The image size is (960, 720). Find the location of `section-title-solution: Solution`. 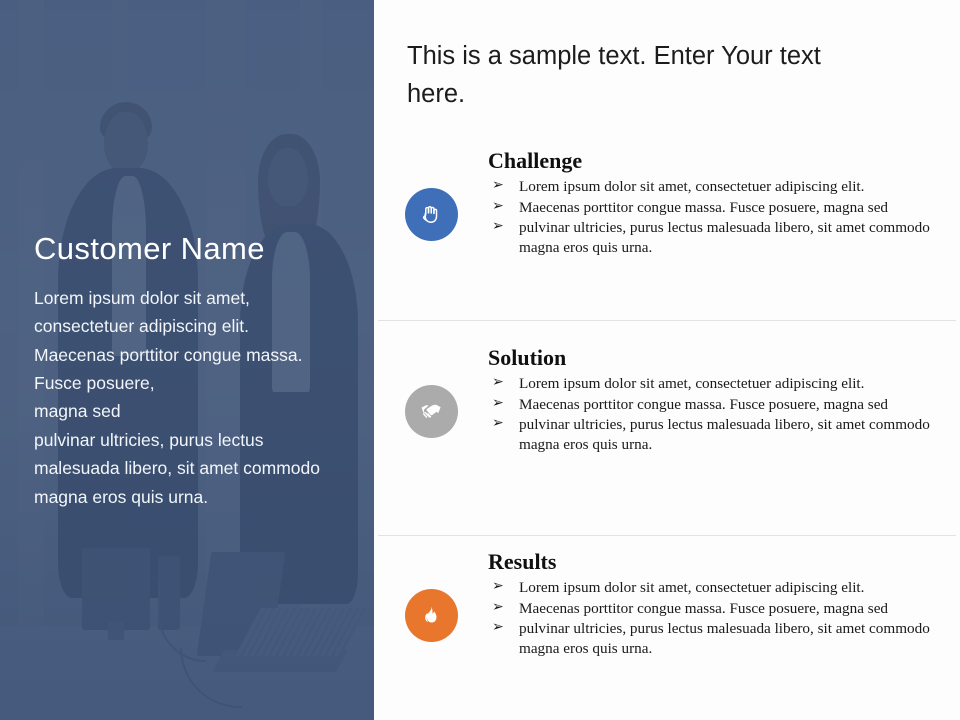

section-title-solution: Solution is located at coordinates (527, 357).